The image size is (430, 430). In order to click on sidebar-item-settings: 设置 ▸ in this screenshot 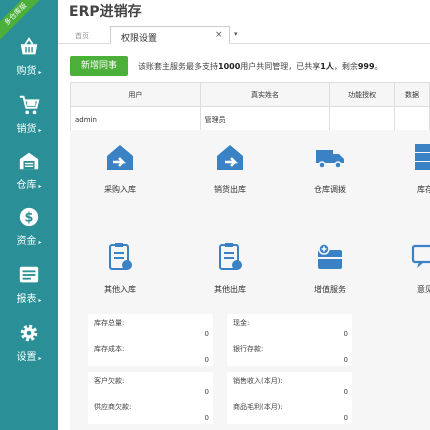, I will do `click(29, 350)`.